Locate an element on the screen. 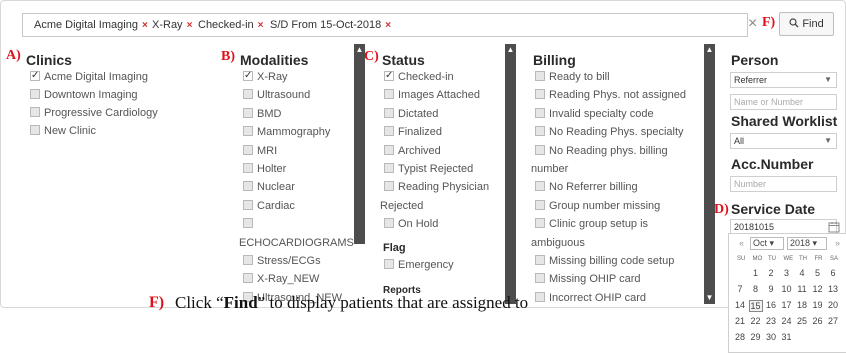  checkbox-item: Cardiac is located at coordinates (269, 206).